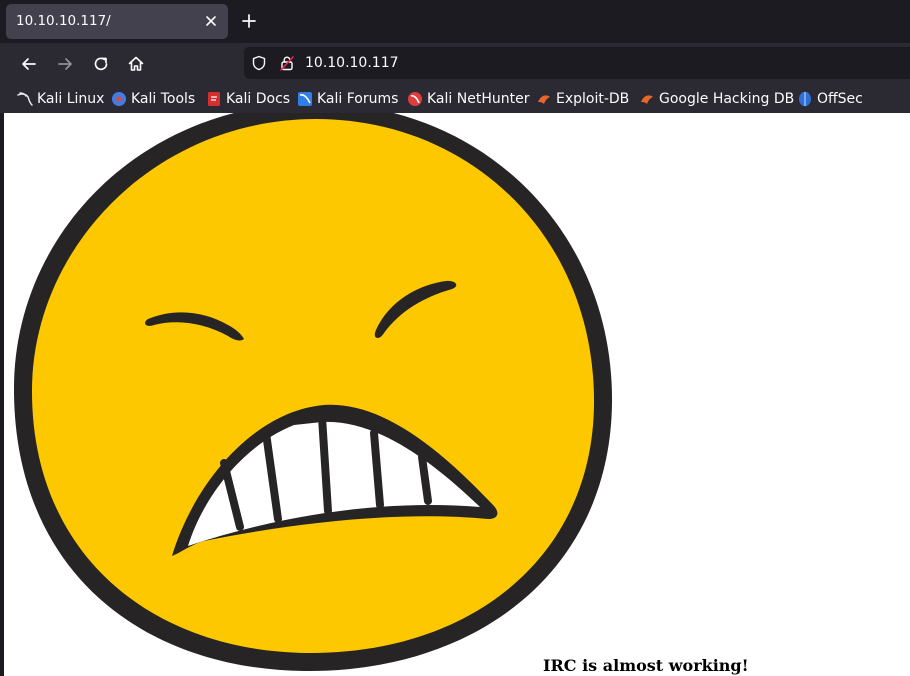 Image resolution: width=910 pixels, height=676 pixels. Describe the element at coordinates (29, 64) in the screenshot. I see `back-arrow-icon` at that location.